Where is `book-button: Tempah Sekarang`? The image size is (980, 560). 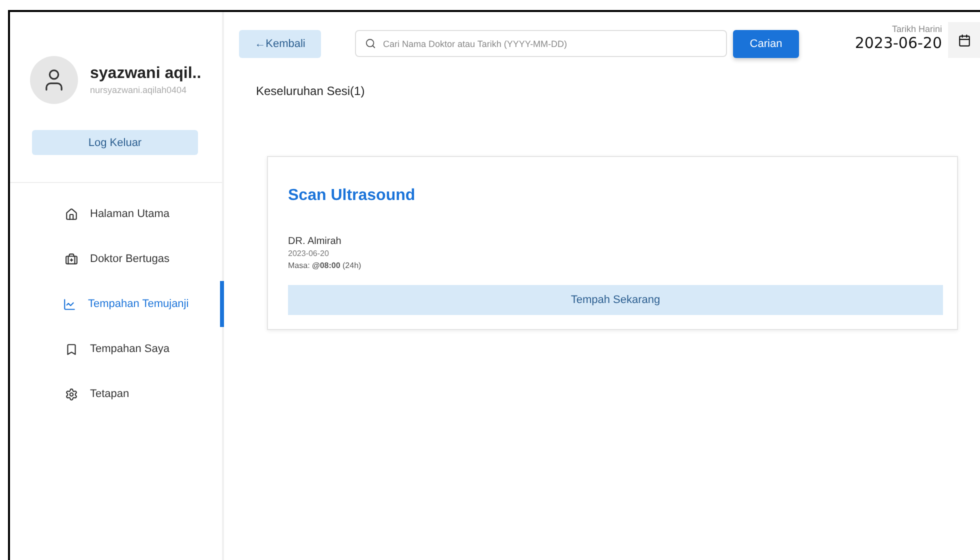
book-button: Tempah Sekarang is located at coordinates (615, 300).